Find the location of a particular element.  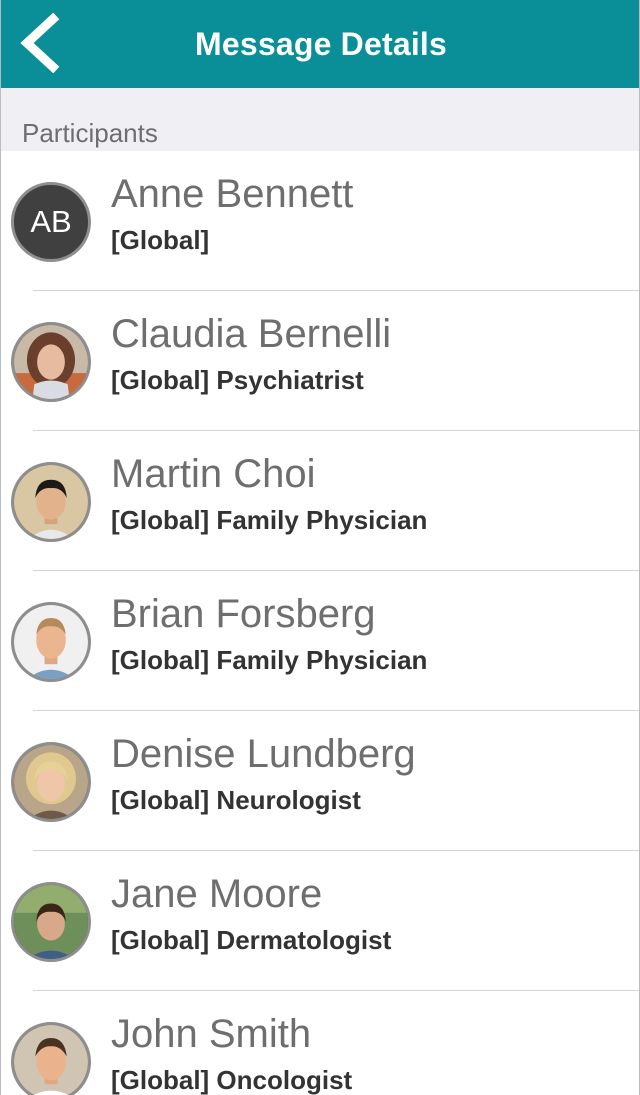

participant-row: Claudia Bernelli [Global] Psychiatrist is located at coordinates (320, 361).